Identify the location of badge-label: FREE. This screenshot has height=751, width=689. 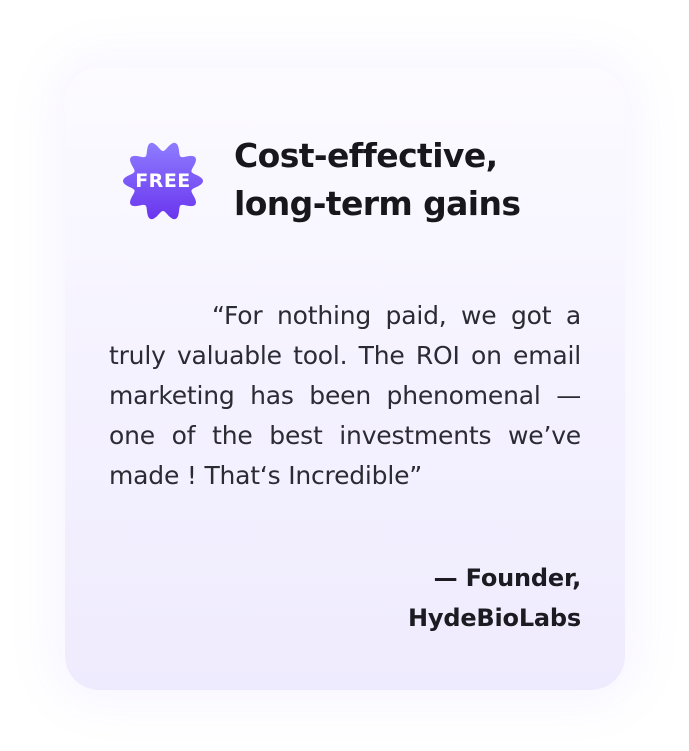
(163, 181).